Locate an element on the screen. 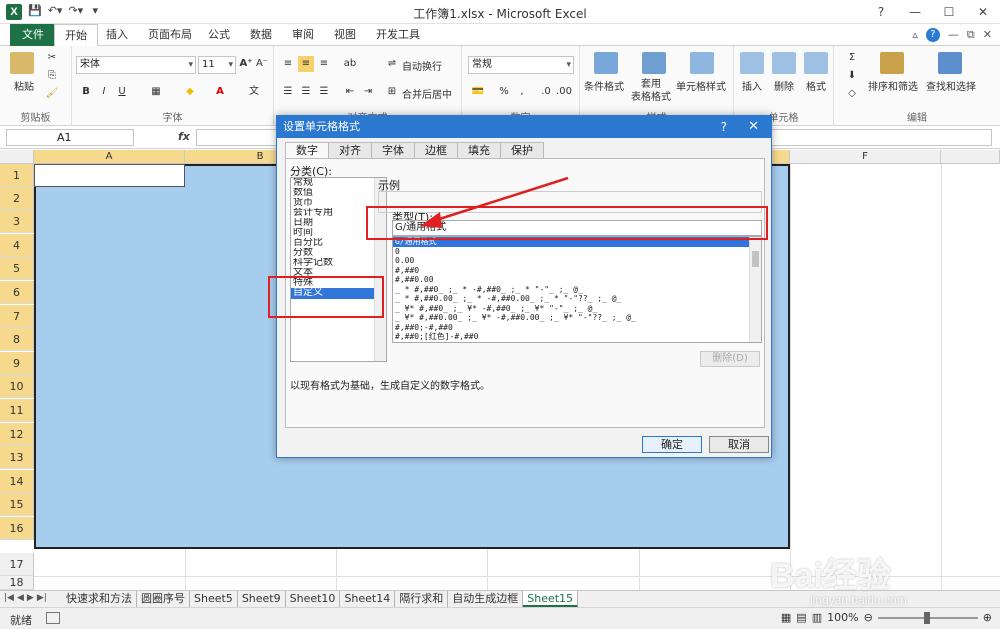 The height and width of the screenshot is (629, 1000). active-cell-a1 is located at coordinates (109, 175).